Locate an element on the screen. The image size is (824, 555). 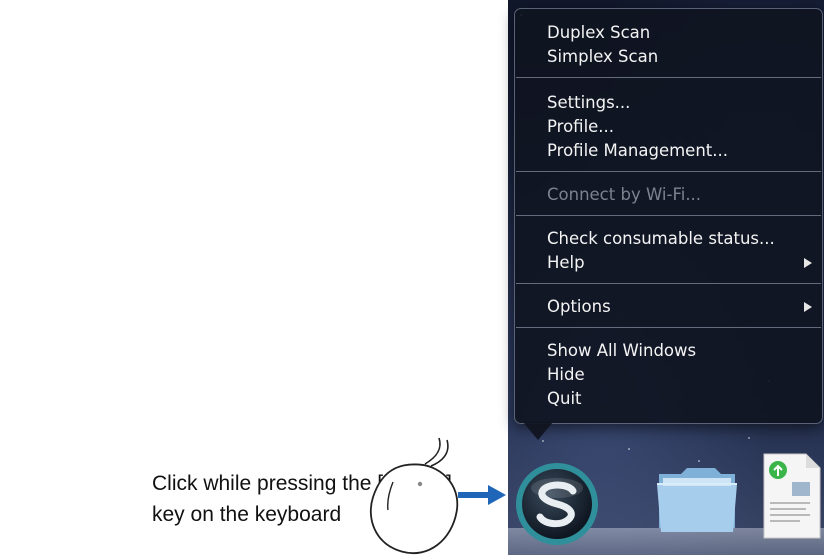
document-icon is located at coordinates (789, 493).